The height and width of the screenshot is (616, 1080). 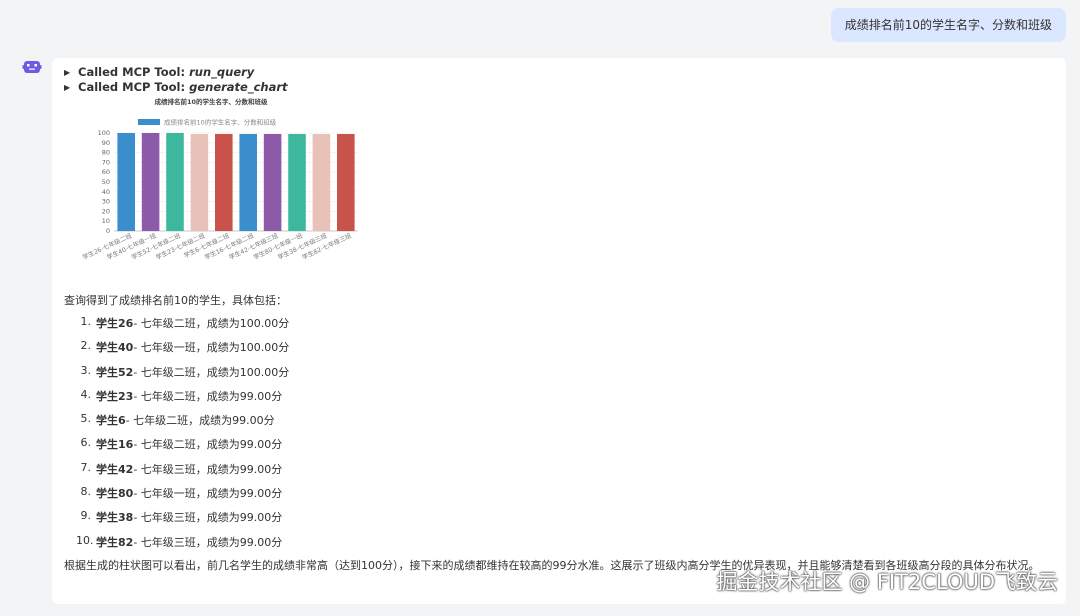 What do you see at coordinates (115, 323) in the screenshot?
I see `student-name: 学生26` at bounding box center [115, 323].